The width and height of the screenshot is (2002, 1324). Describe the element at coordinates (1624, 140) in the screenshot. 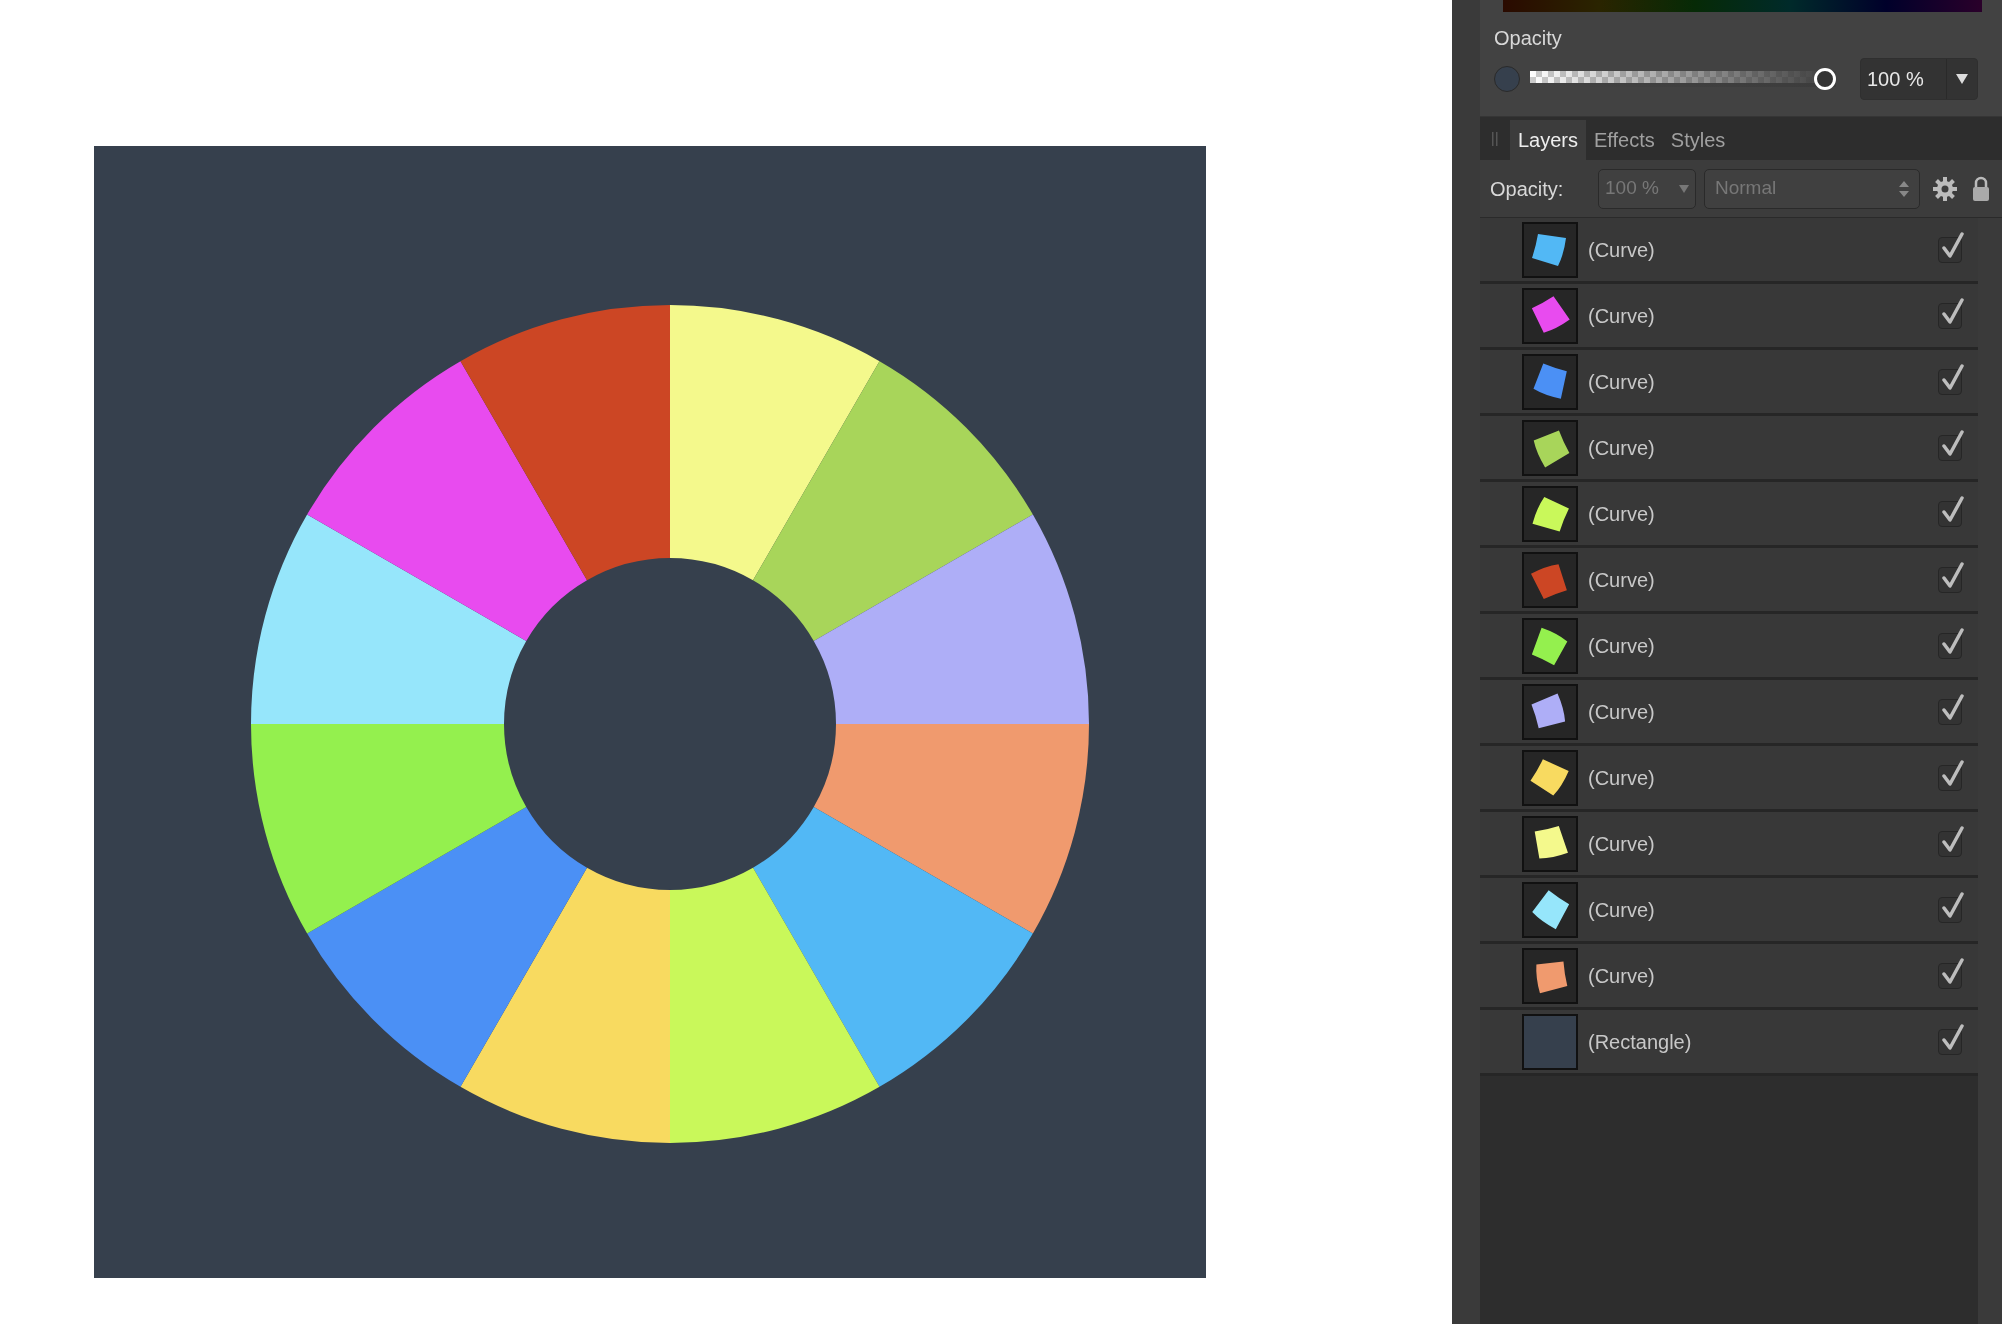

I see `panel-tab: Effects` at that location.